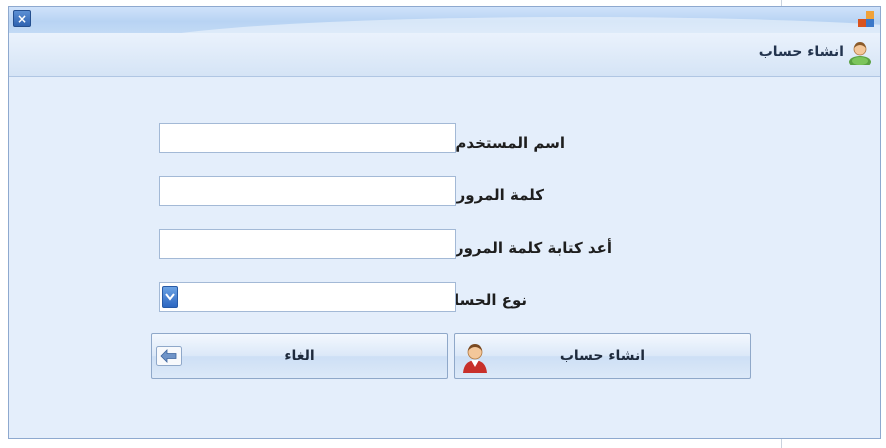 Image resolution: width=886 pixels, height=448 pixels. Describe the element at coordinates (801, 52) in the screenshot. I see `page-title: انشاء حساب` at that location.